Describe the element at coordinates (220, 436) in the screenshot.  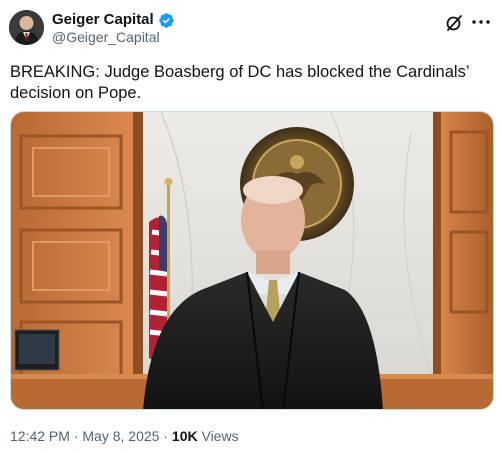
I see `views-label: Views` at that location.